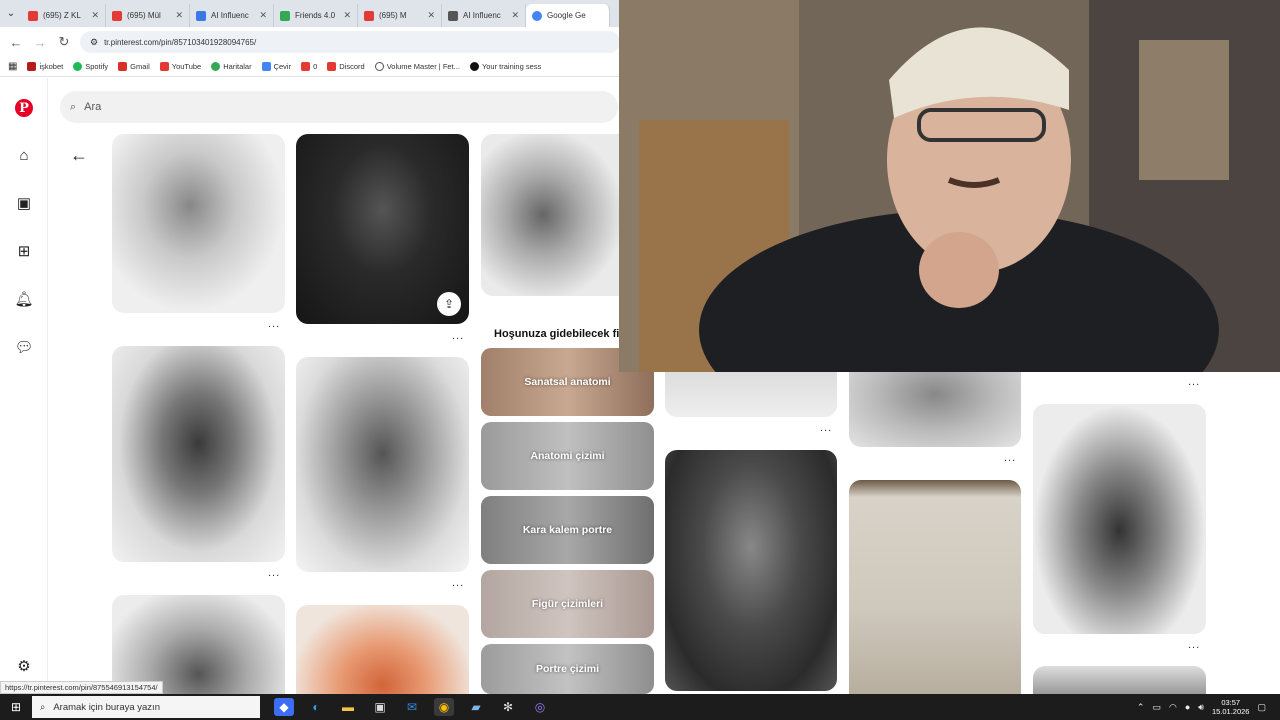 This screenshot has width=1280, height=720. What do you see at coordinates (568, 15) in the screenshot?
I see `browser-tab-active: Google Ge` at bounding box center [568, 15].